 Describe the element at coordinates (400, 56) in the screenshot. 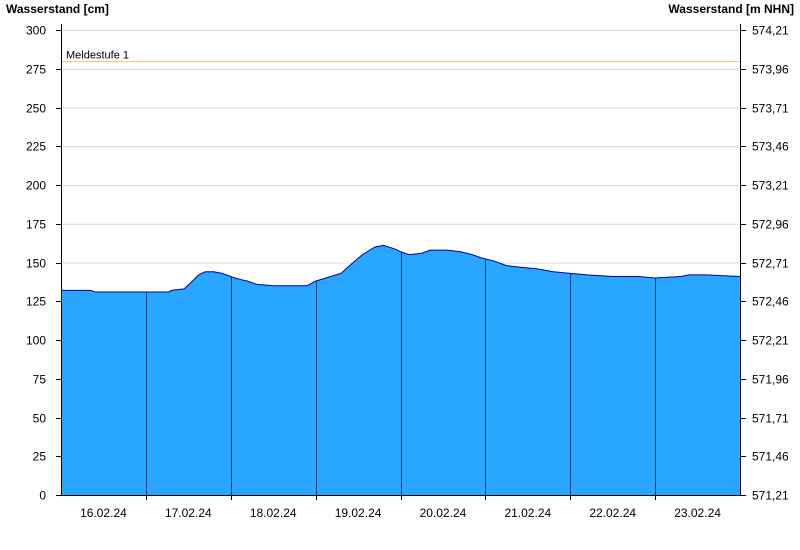

I see `threshold-layer: Meldestufe 1` at that location.